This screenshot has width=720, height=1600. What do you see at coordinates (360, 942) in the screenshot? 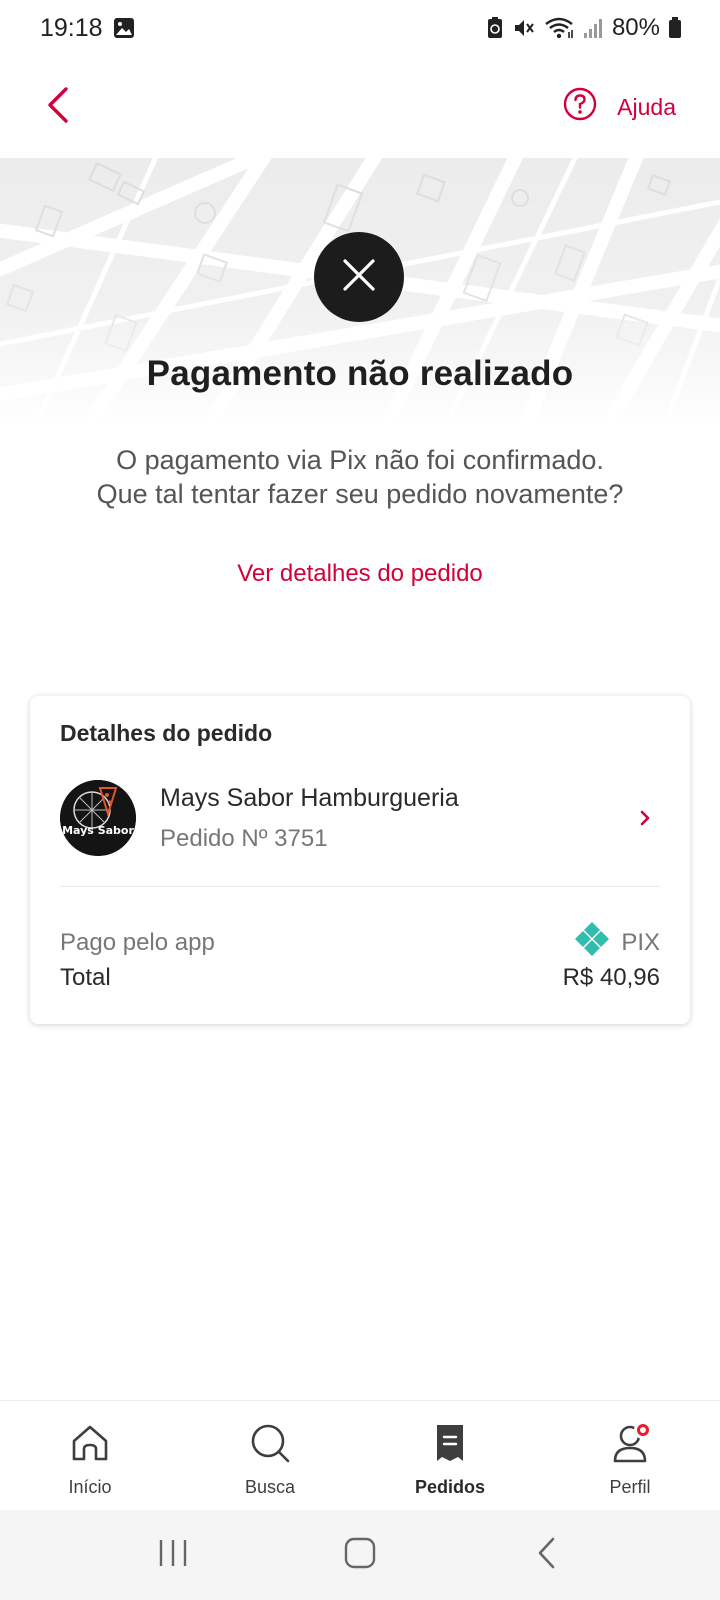
I see `payment-row: Pago pelo app PIX` at bounding box center [360, 942].